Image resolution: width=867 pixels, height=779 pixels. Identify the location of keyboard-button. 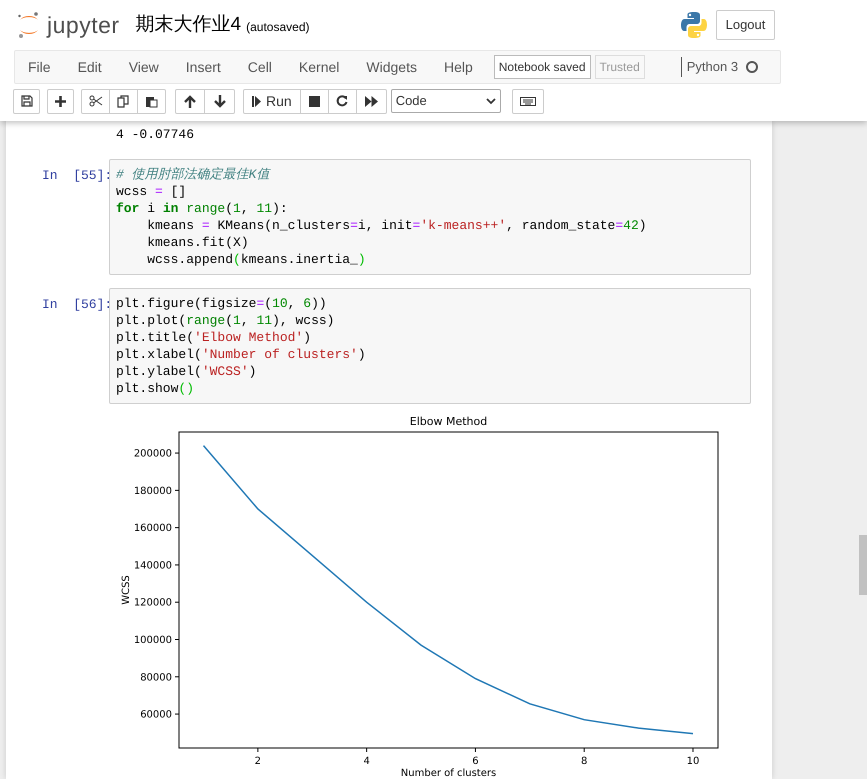
(528, 101).